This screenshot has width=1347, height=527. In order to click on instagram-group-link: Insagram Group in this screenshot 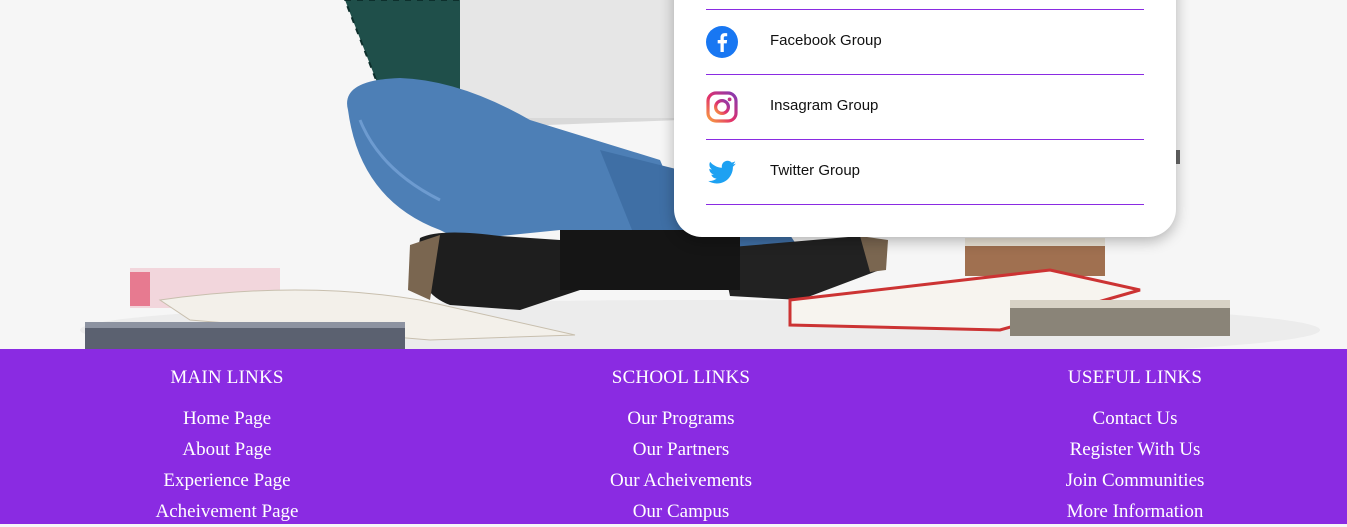, I will do `click(925, 106)`.